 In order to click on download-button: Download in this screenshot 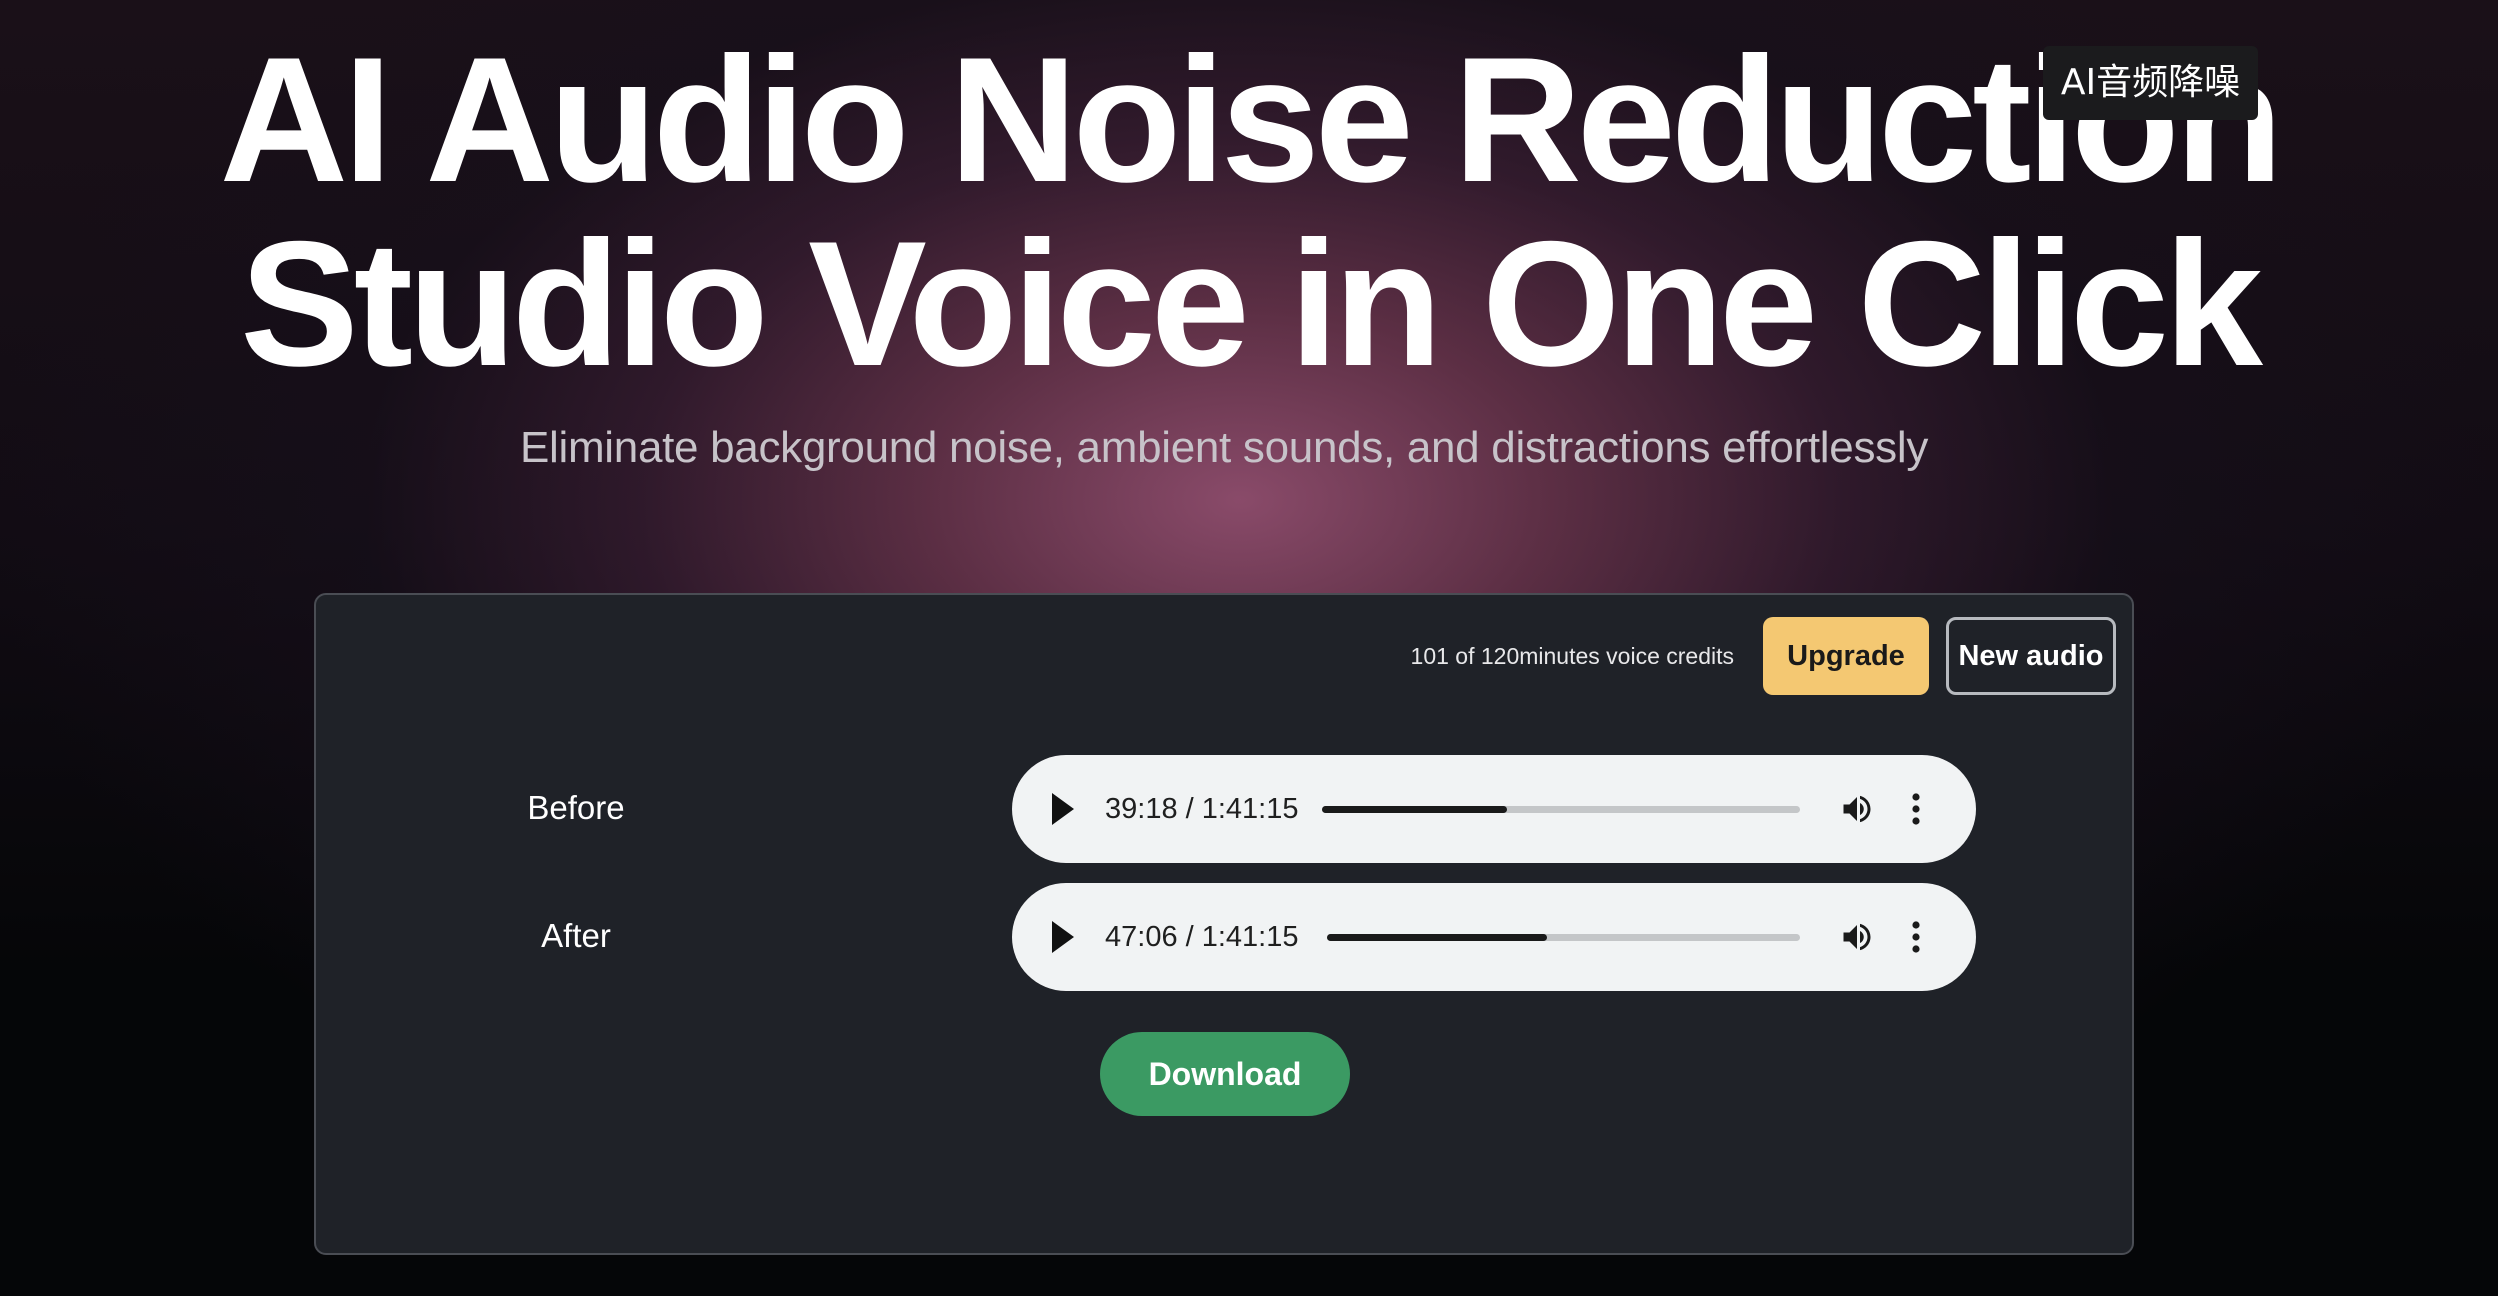, I will do `click(1225, 1074)`.